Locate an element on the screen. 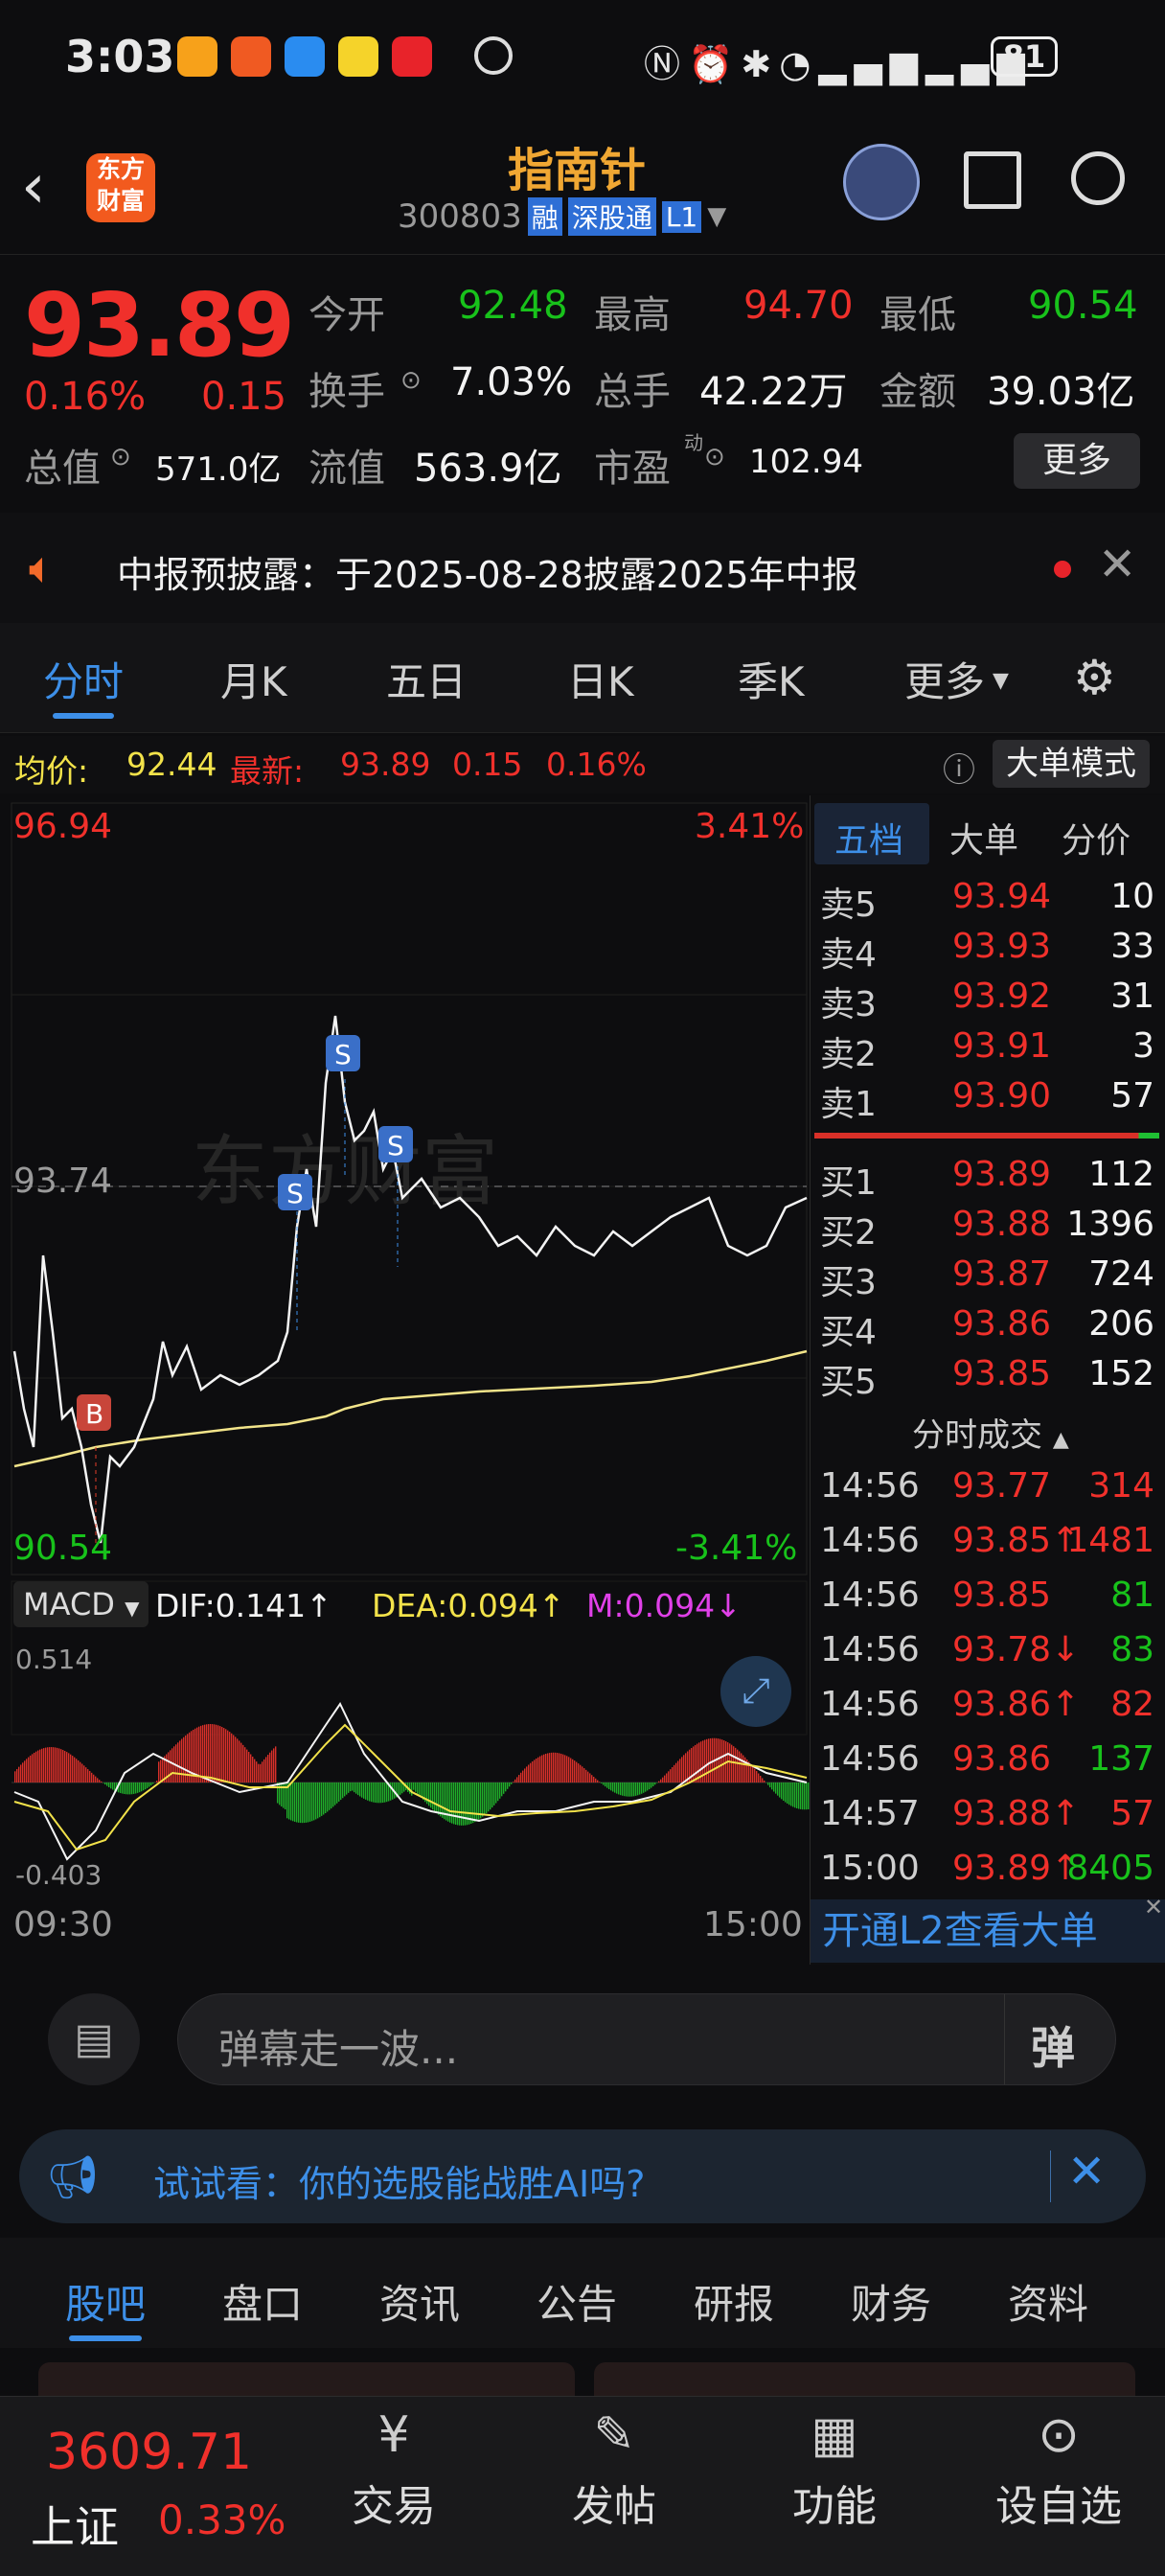 Image resolution: width=1165 pixels, height=2576 pixels. indicator-select: MACD ▼ is located at coordinates (81, 1604).